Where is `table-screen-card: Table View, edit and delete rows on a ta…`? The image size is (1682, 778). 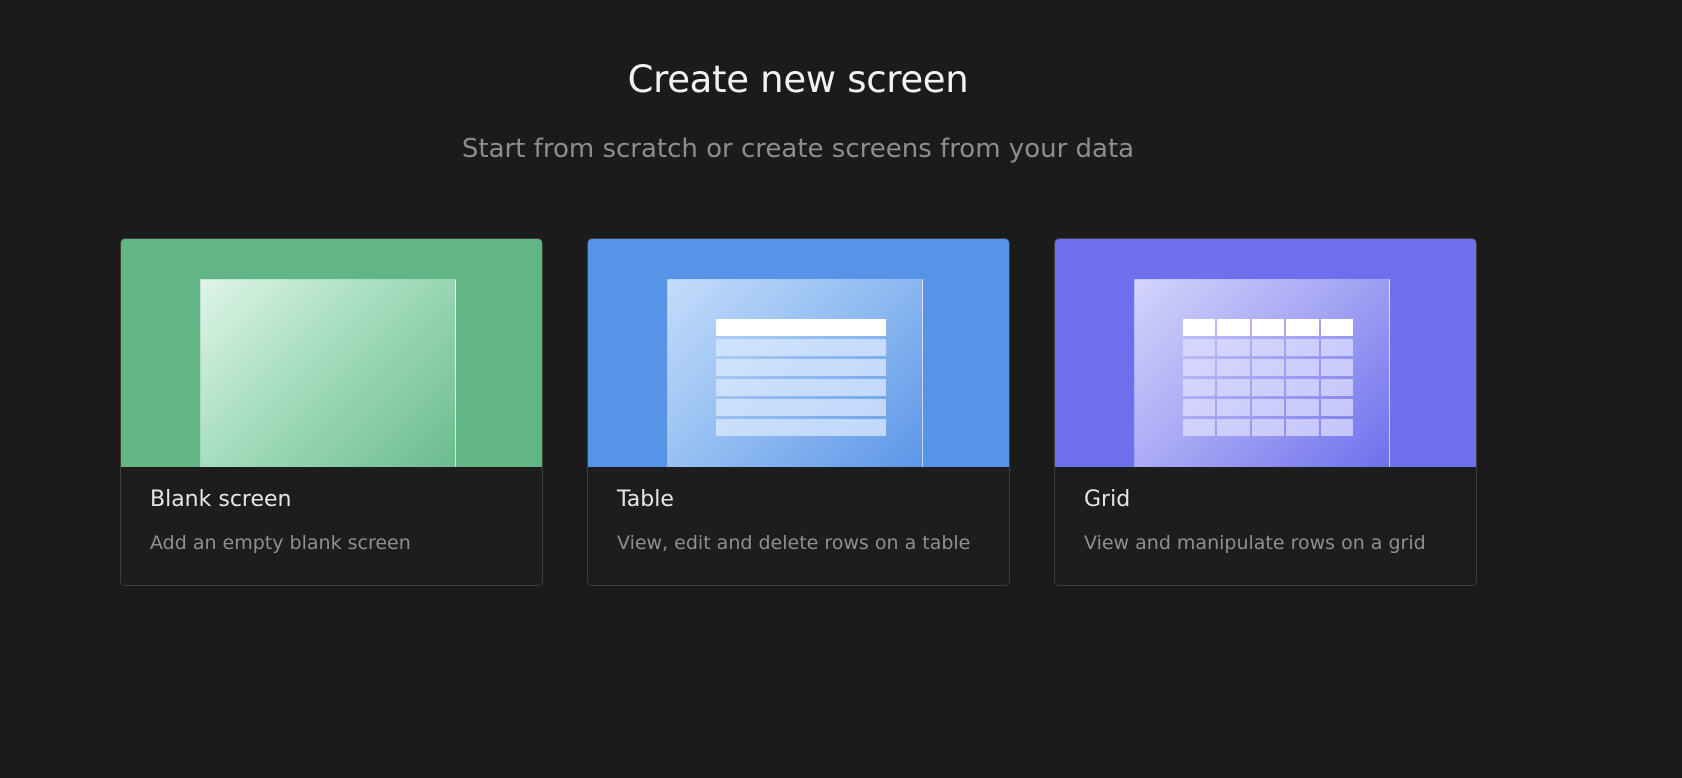
table-screen-card: Table View, edit and delete rows on a ta… is located at coordinates (798, 412).